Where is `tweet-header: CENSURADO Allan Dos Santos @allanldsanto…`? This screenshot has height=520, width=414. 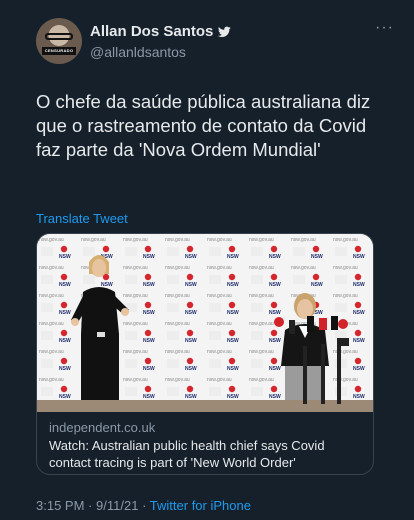 tweet-header: CENSURADO Allan Dos Santos @allanldsanto… is located at coordinates (215, 44).